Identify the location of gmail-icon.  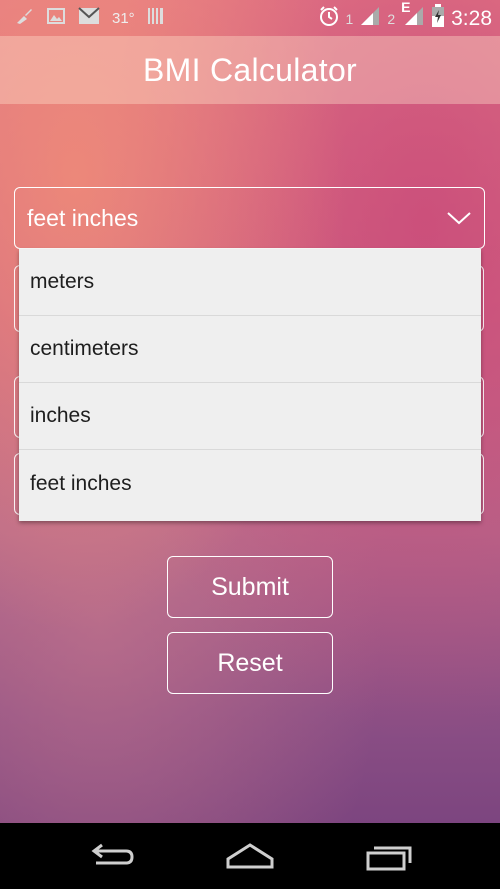
(89, 18).